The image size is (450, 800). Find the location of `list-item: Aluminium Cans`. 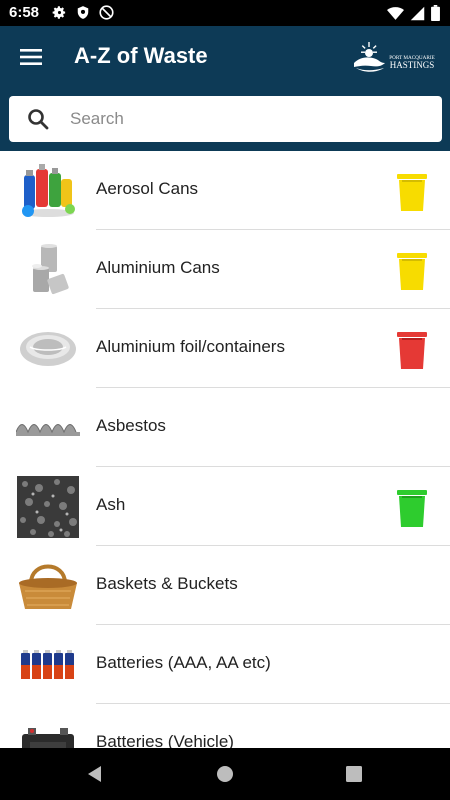

list-item: Aluminium Cans is located at coordinates (225, 269).